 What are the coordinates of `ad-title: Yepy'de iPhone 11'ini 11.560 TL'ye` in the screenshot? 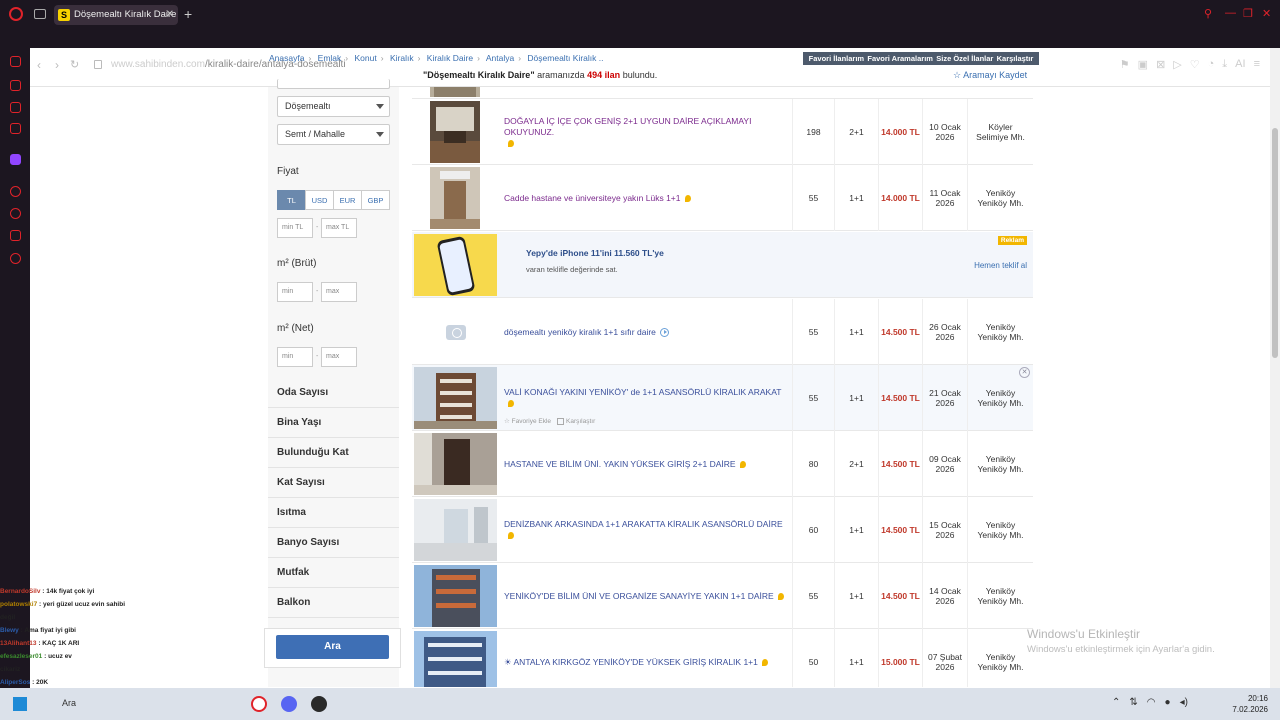 It's located at (595, 253).